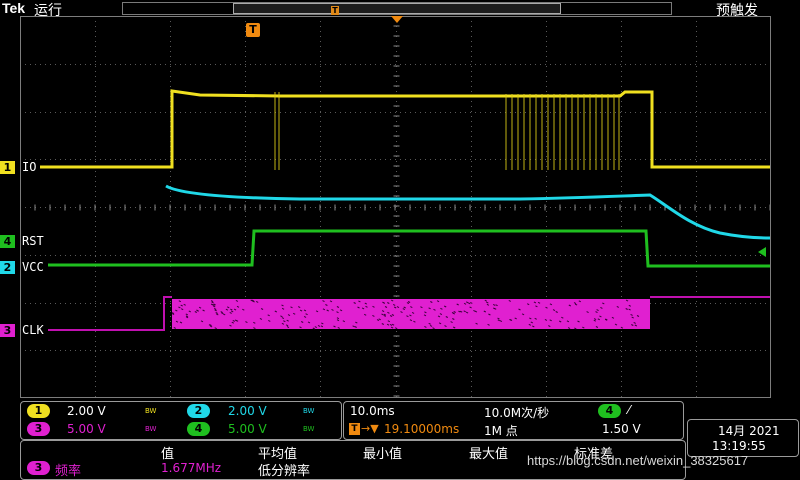 The width and height of the screenshot is (800, 480). I want to click on trigger-source-badge: 4, so click(609, 411).